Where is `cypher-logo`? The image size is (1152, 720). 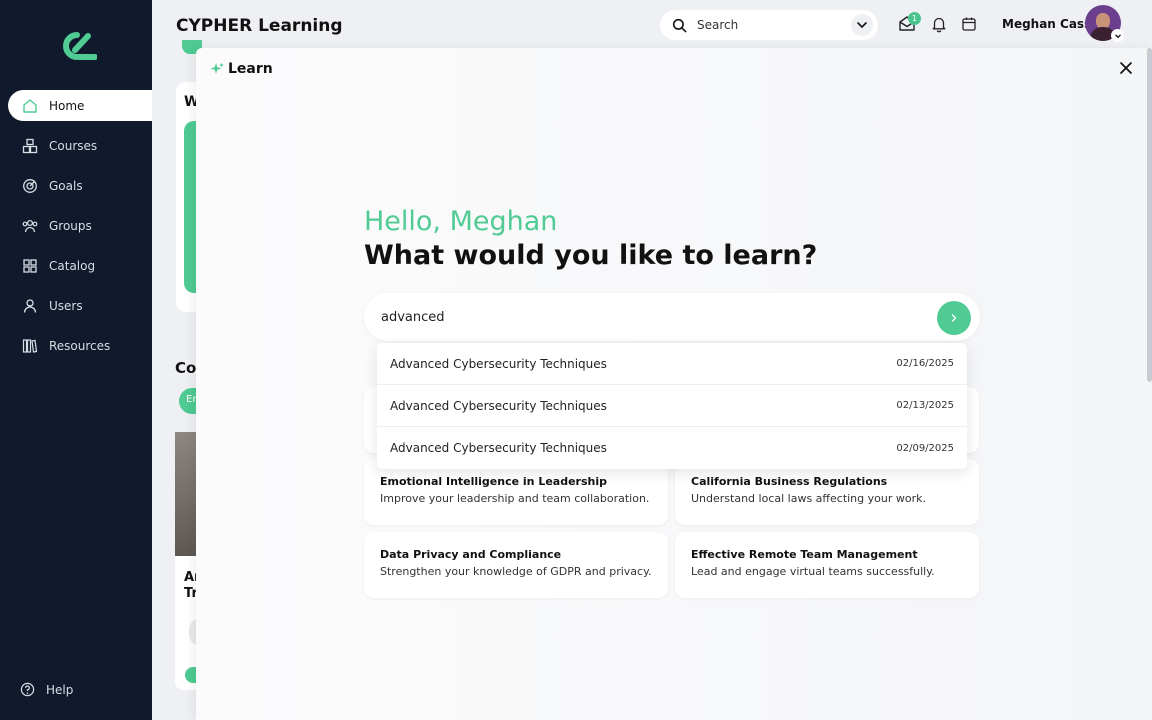 cypher-logo is located at coordinates (76, 46).